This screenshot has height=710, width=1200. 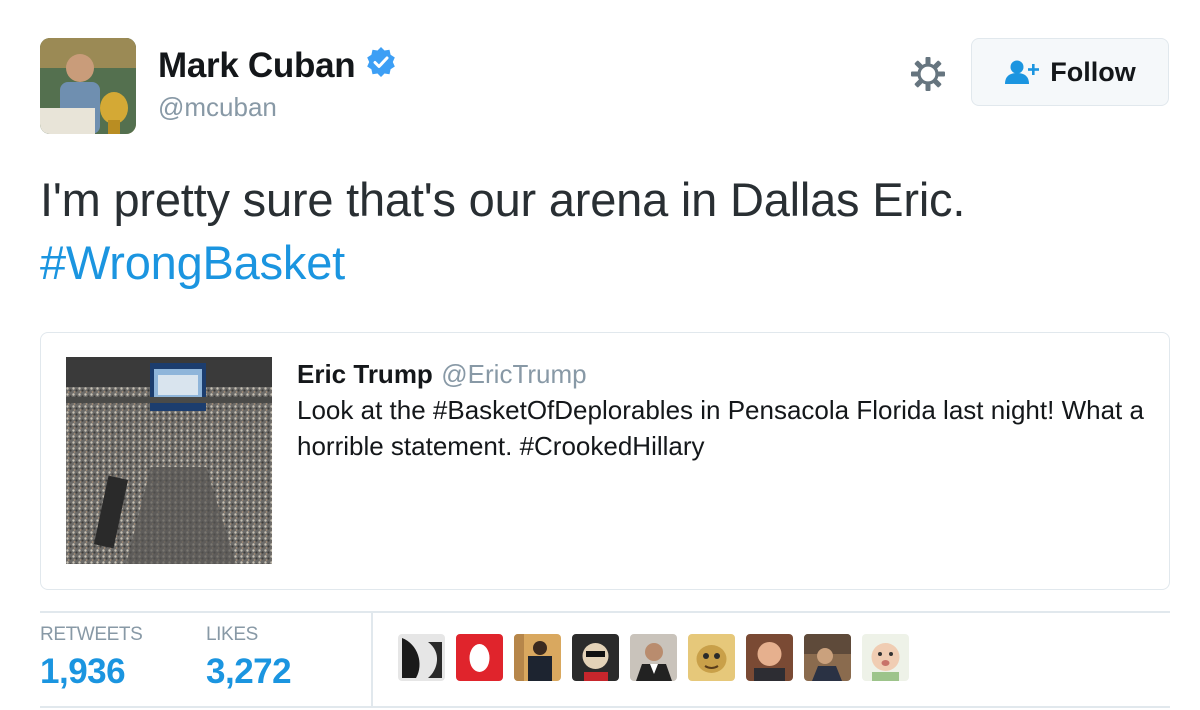 I want to click on retweets-count: 1,936, so click(x=83, y=671).